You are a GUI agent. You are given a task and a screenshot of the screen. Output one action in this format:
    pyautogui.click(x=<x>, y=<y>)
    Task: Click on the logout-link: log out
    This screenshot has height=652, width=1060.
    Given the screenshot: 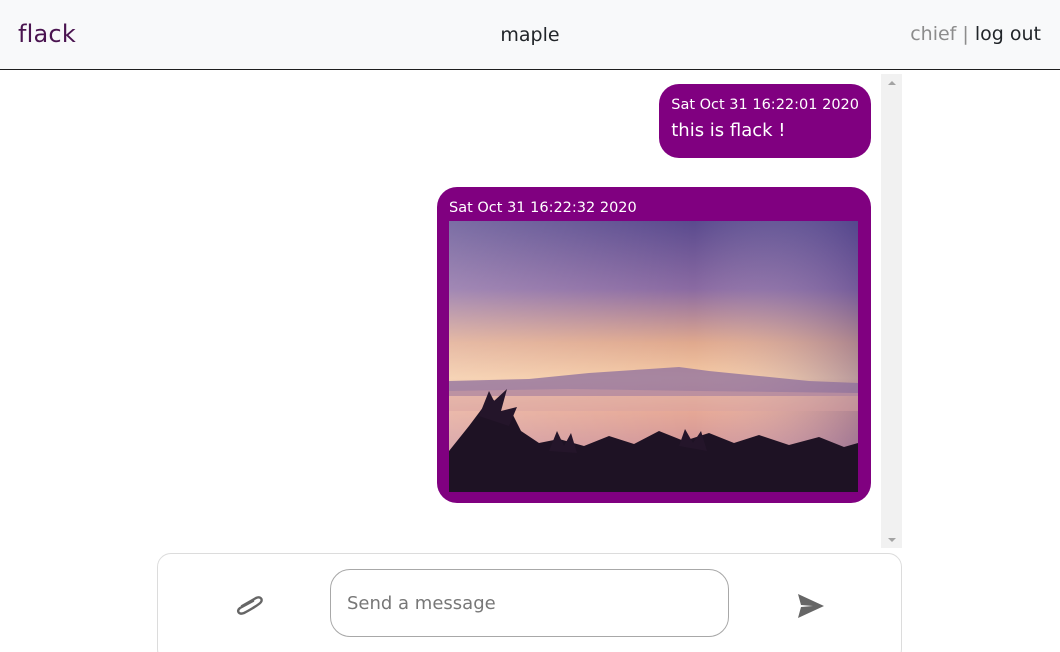 What is the action you would take?
    pyautogui.click(x=1008, y=34)
    